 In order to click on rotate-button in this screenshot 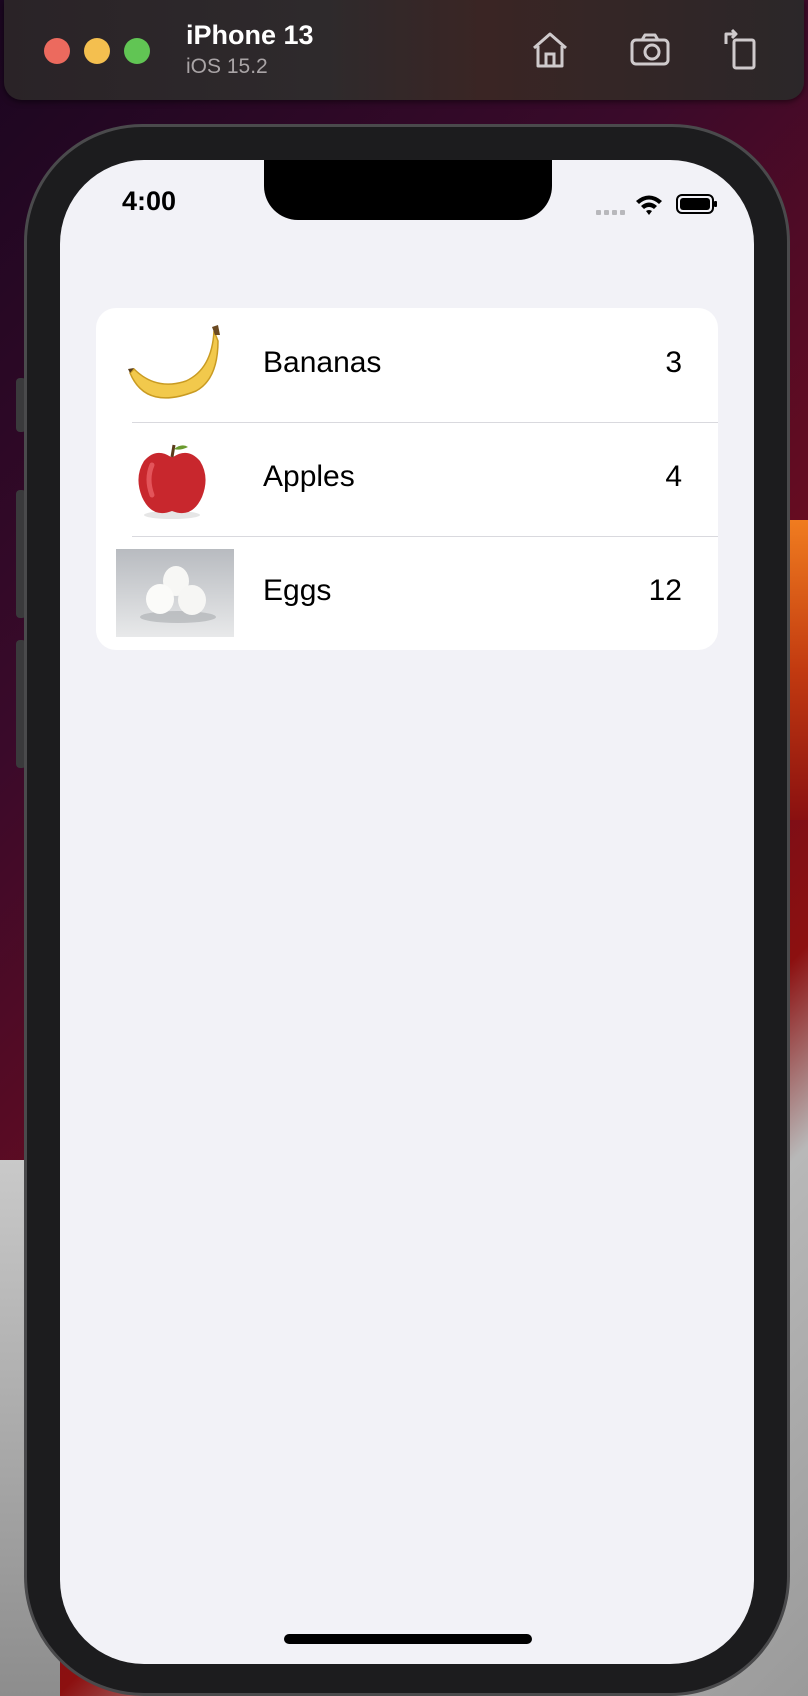, I will do `click(742, 50)`.